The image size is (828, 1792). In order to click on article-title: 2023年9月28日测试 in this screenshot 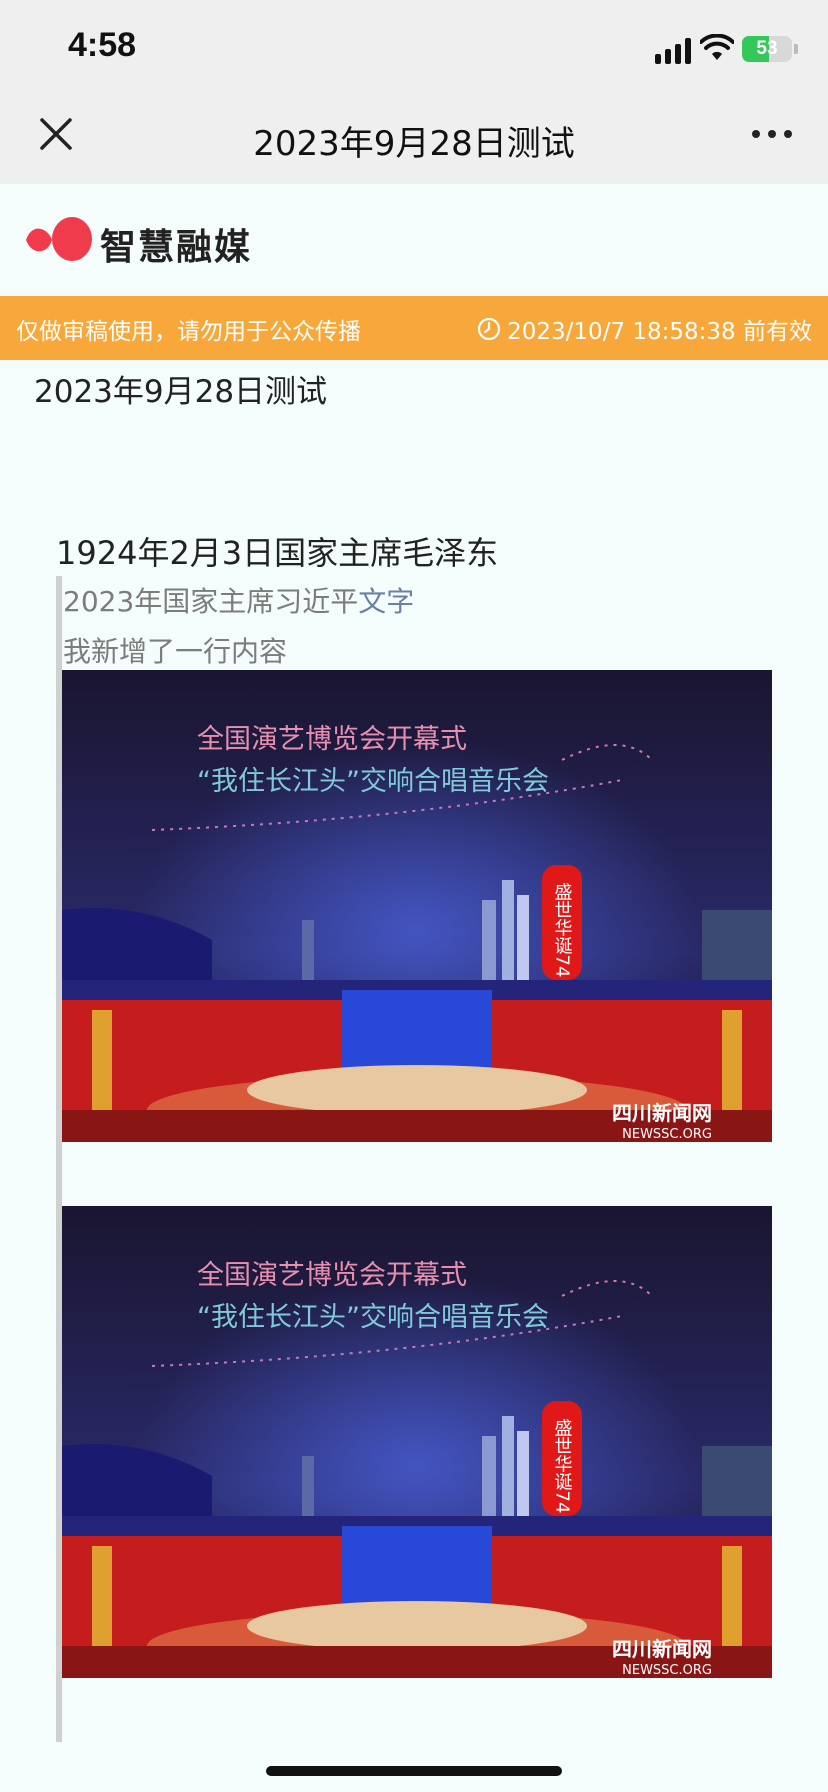, I will do `click(181, 392)`.